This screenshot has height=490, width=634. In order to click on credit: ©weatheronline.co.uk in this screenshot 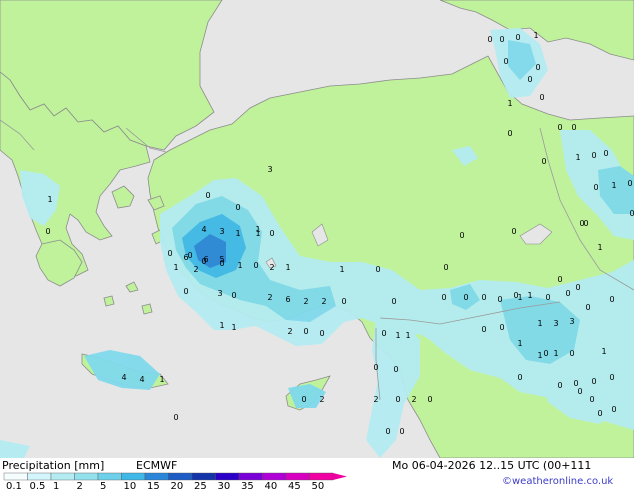, I will do `click(558, 481)`.